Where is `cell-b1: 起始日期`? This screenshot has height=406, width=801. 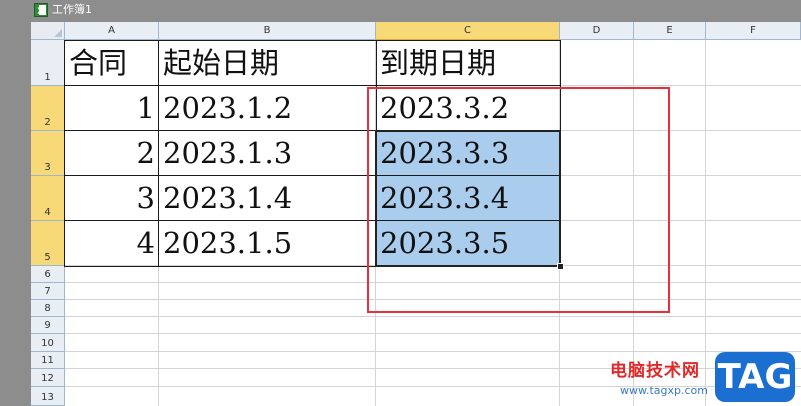
cell-b1: 起始日期 is located at coordinates (267, 63).